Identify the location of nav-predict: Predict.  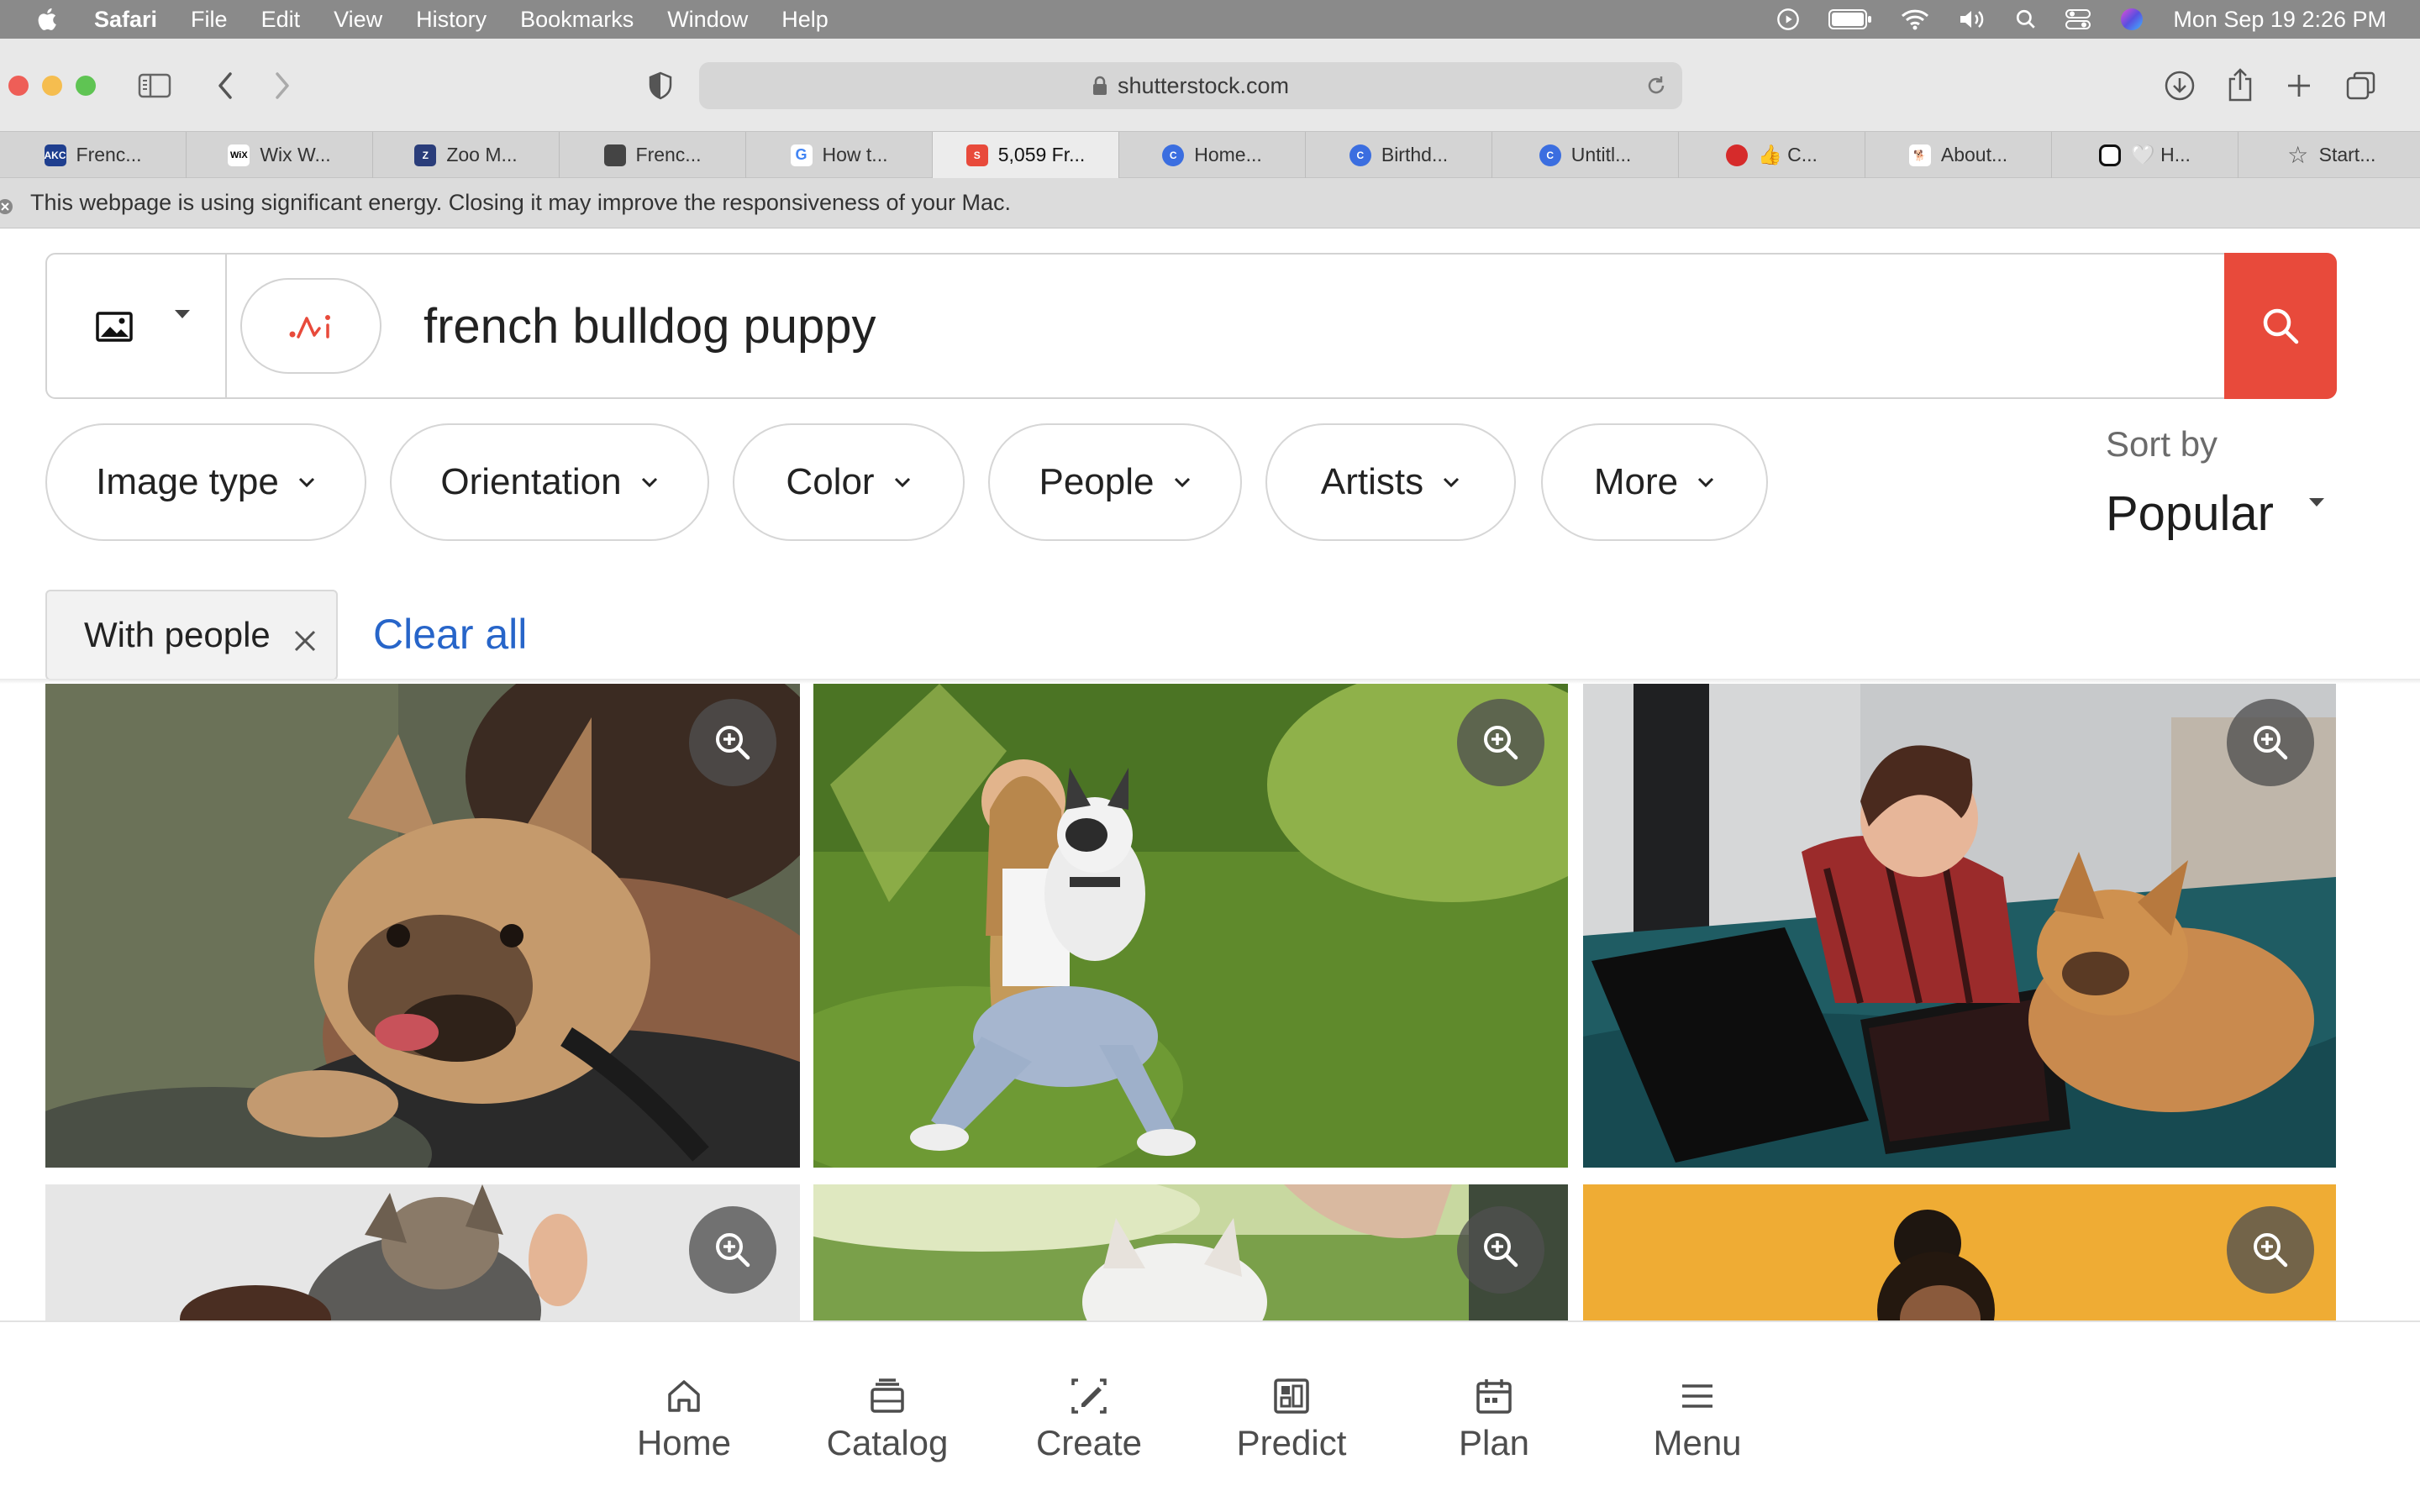
(1291, 1418).